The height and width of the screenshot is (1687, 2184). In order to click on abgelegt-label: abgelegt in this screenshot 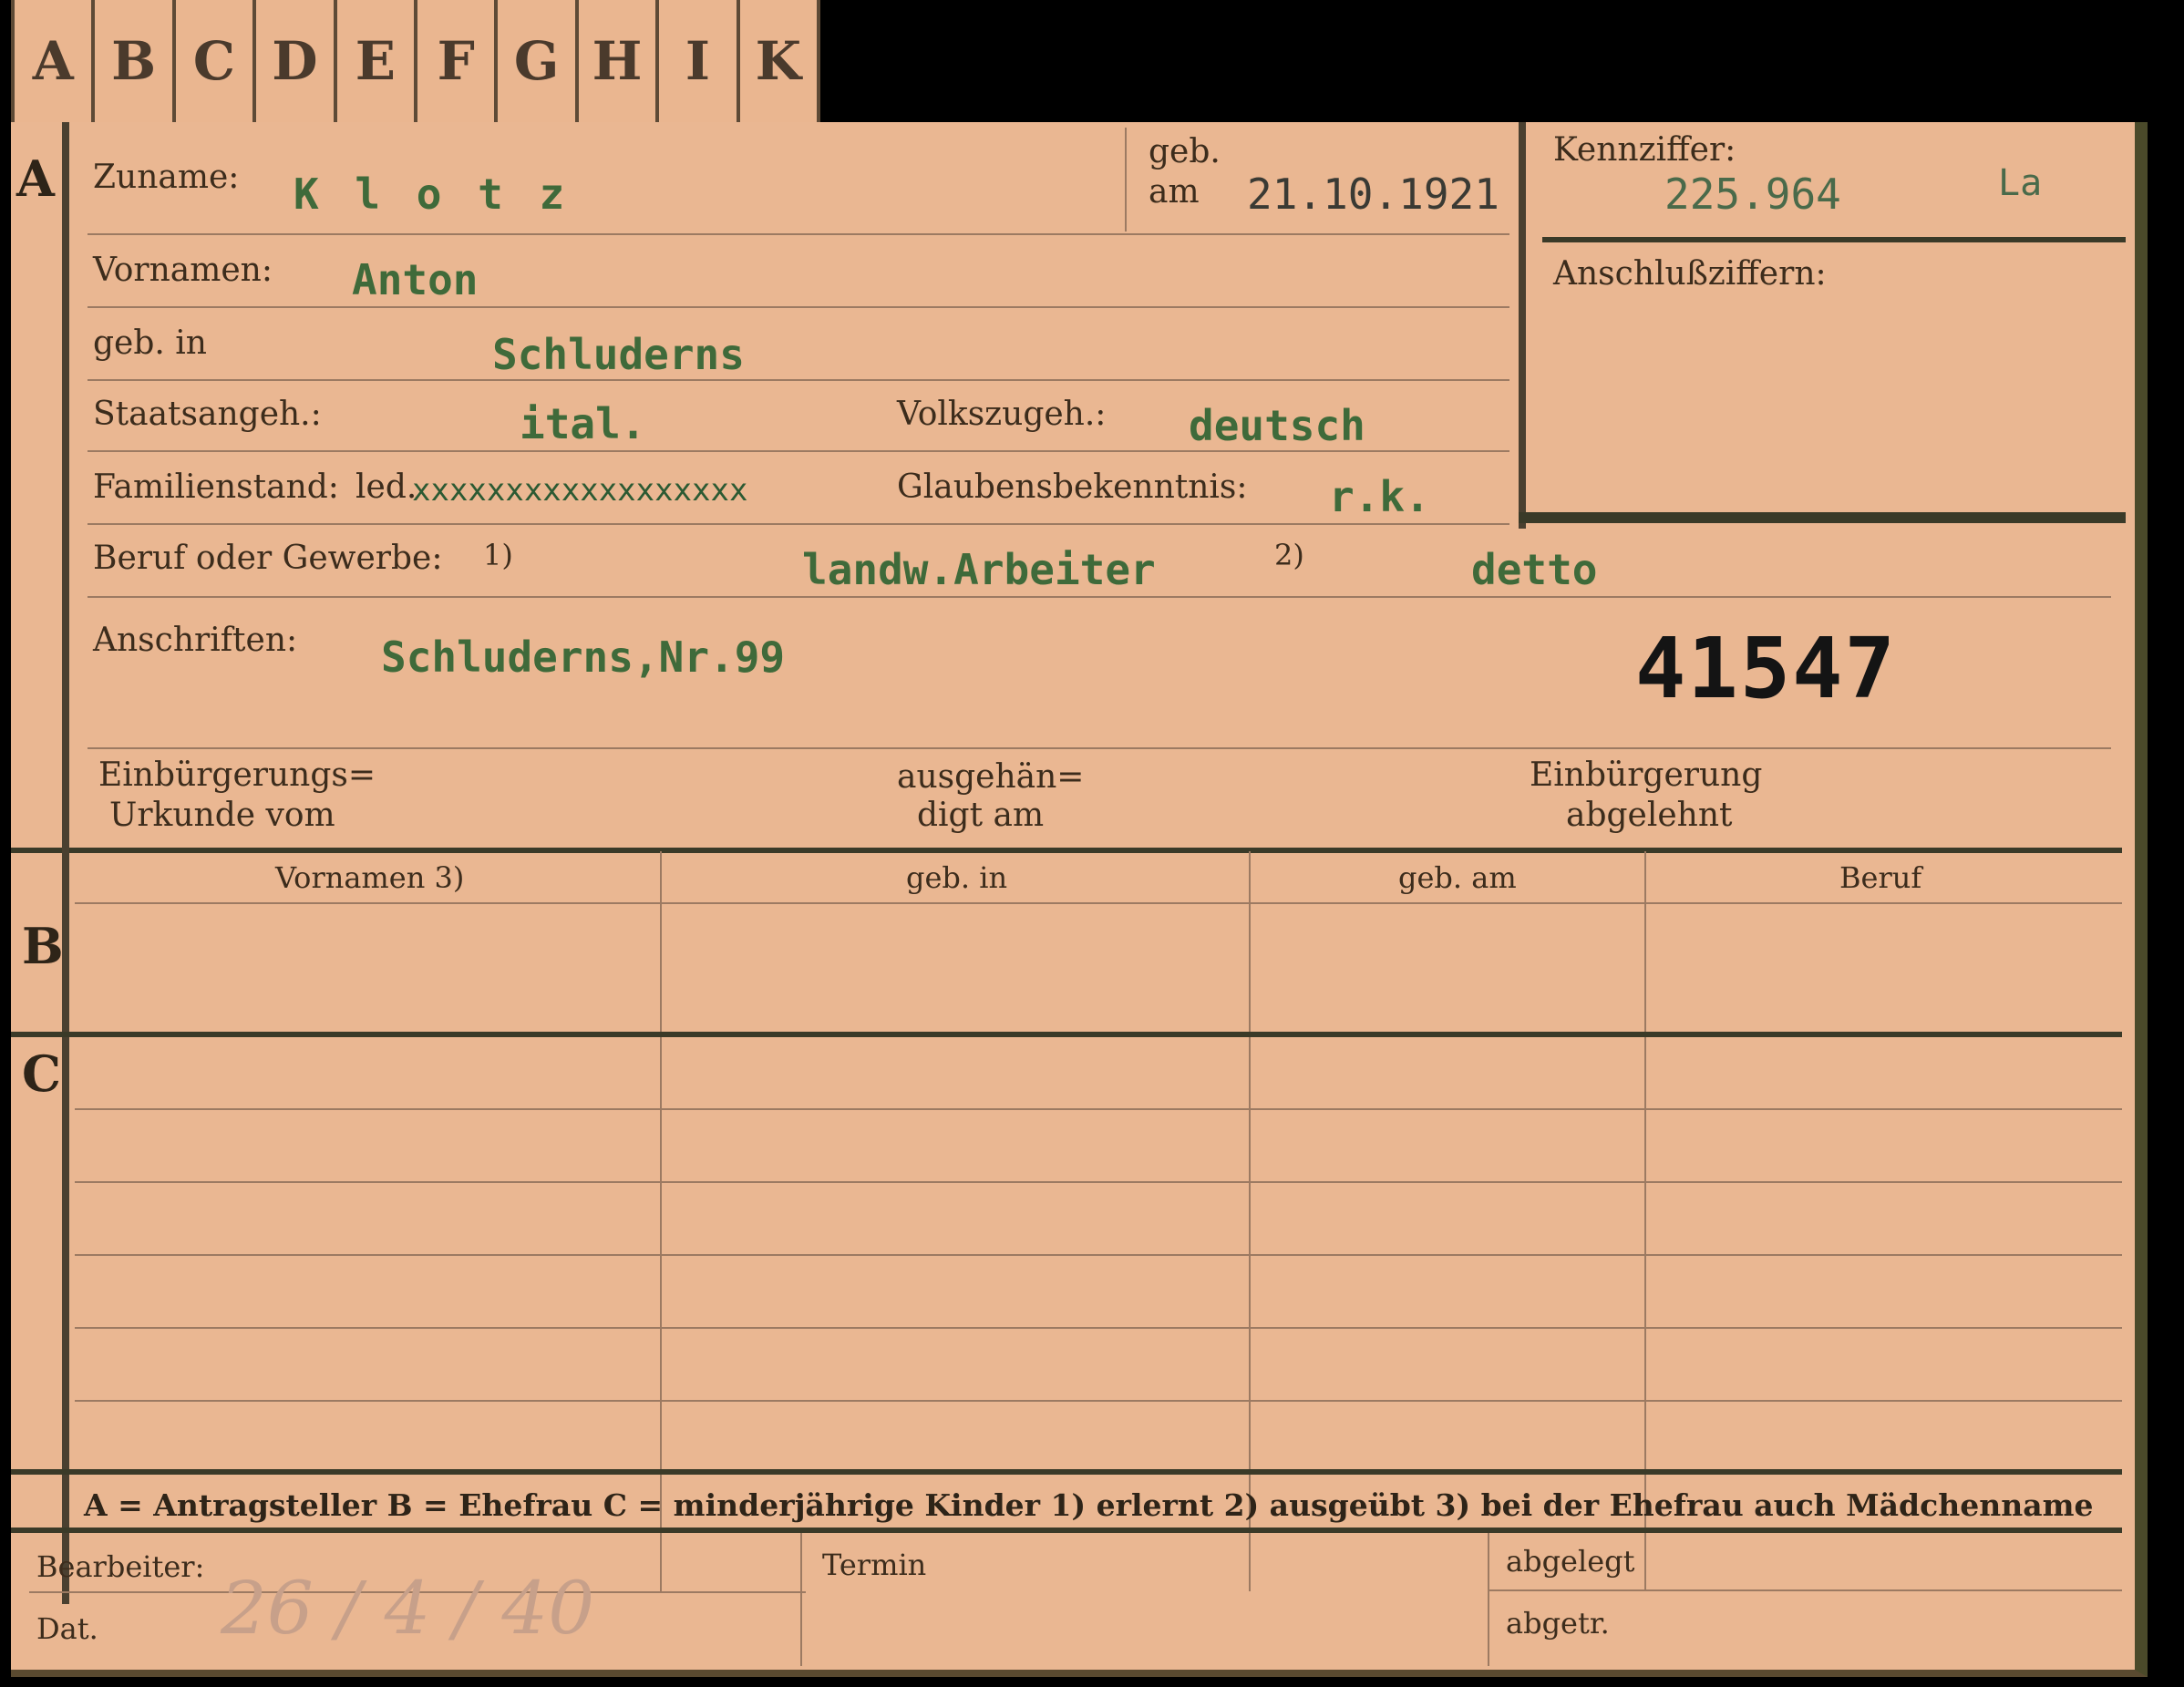, I will do `click(1570, 1562)`.